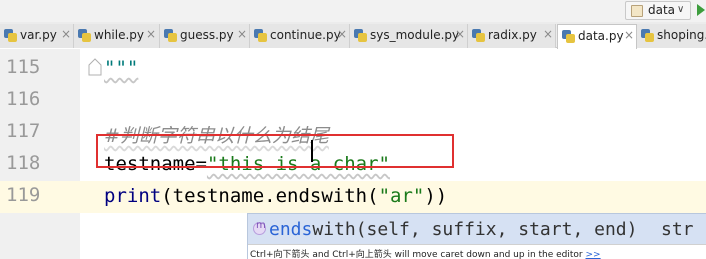  I want to click on tab-label: while.py, so click(119, 35).